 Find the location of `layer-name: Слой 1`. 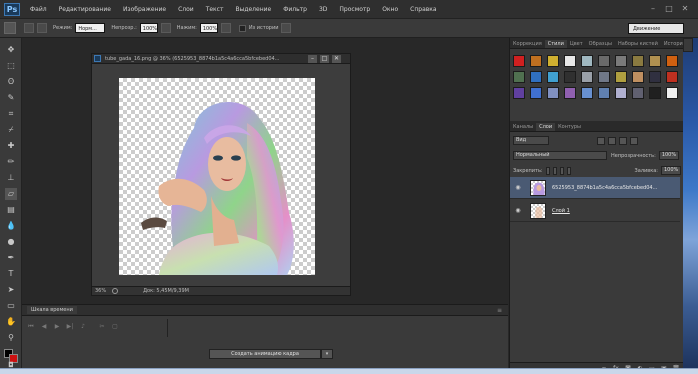

layer-name: Слой 1 is located at coordinates (616, 211).